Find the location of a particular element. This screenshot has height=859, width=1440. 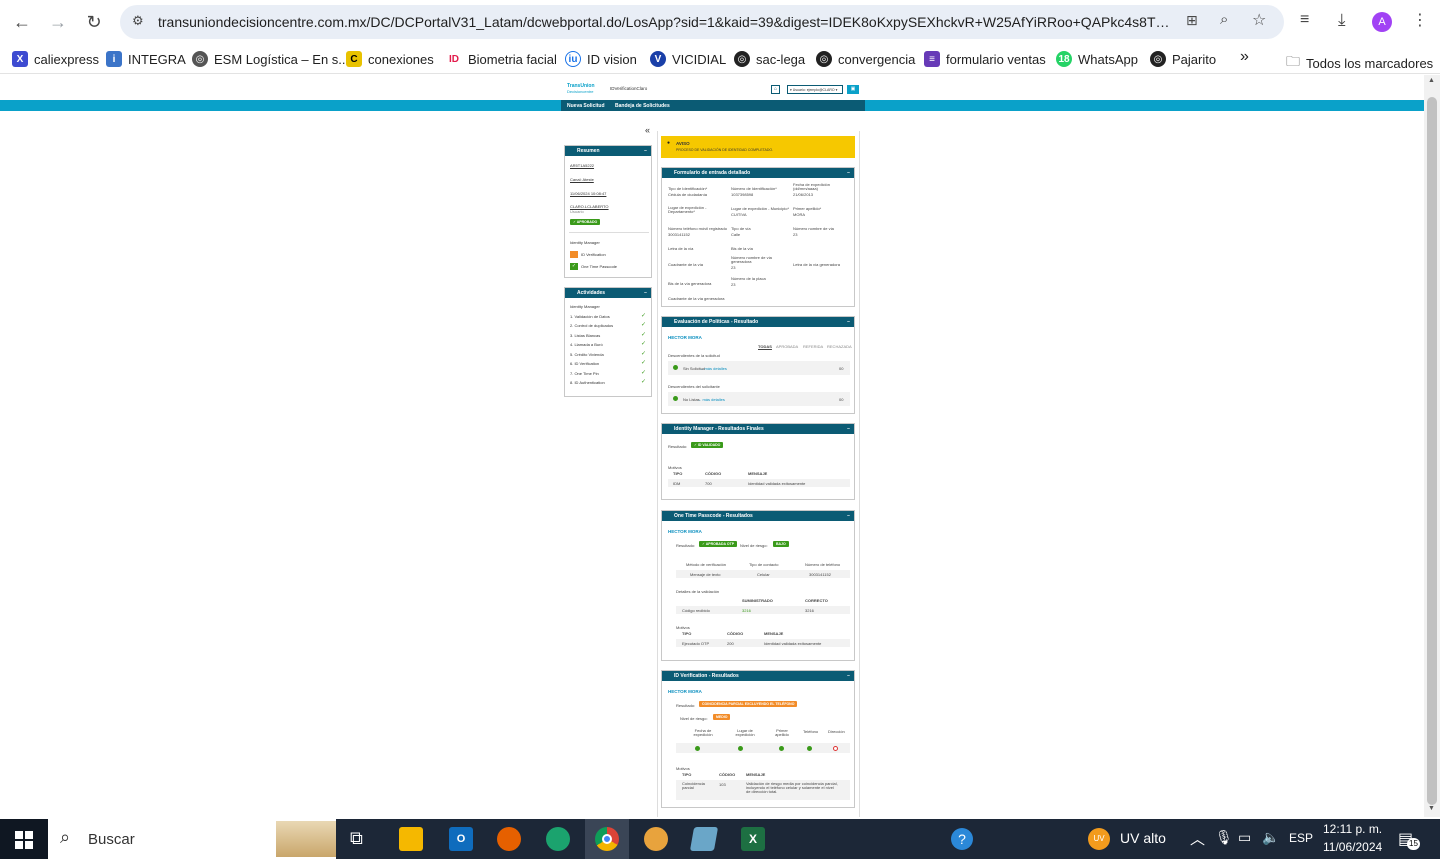

actividad-item: 3. Listas Blancas is located at coordinates (585, 335).